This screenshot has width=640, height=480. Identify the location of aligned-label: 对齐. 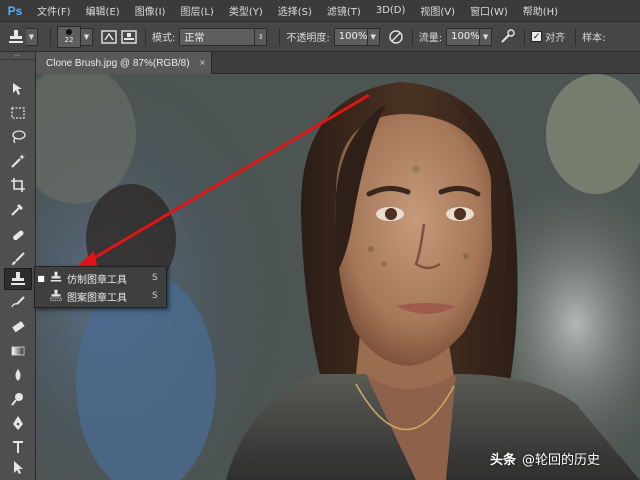
(555, 38).